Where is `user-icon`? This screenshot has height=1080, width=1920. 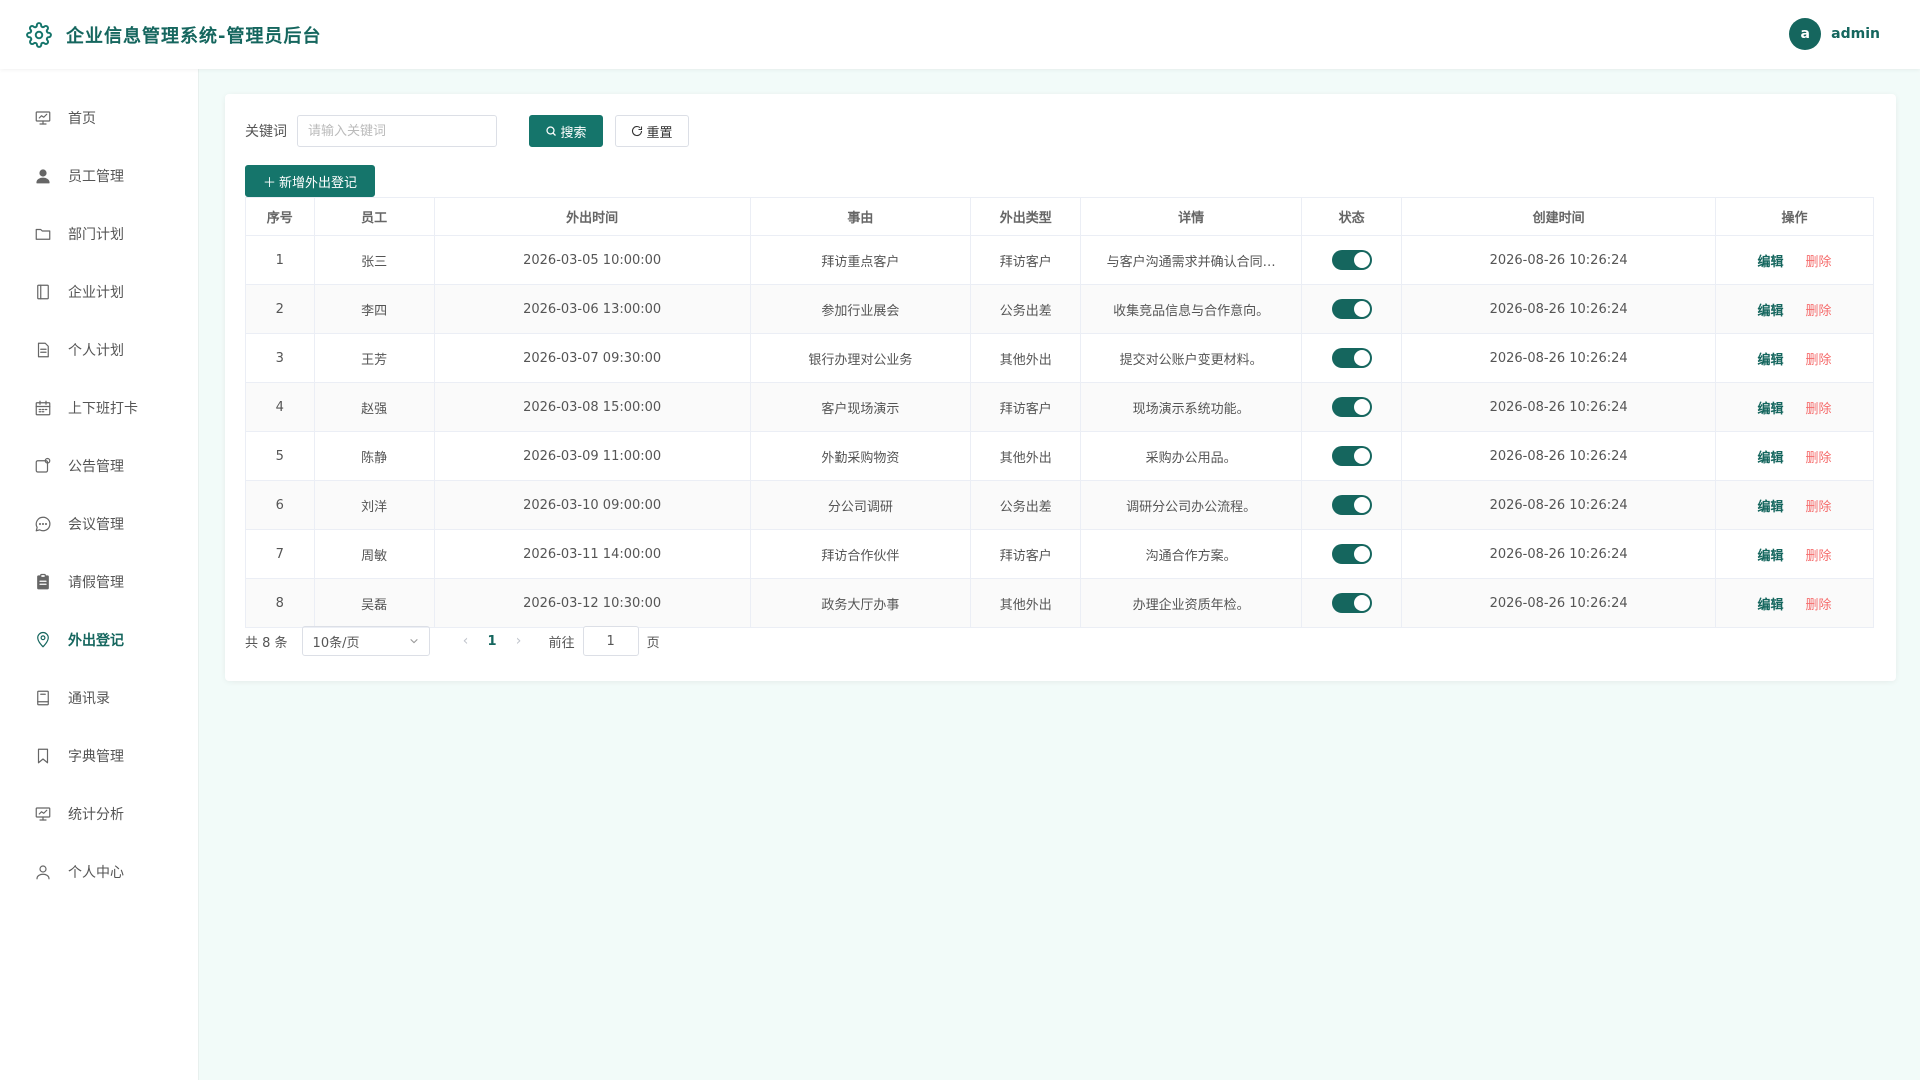 user-icon is located at coordinates (43, 176).